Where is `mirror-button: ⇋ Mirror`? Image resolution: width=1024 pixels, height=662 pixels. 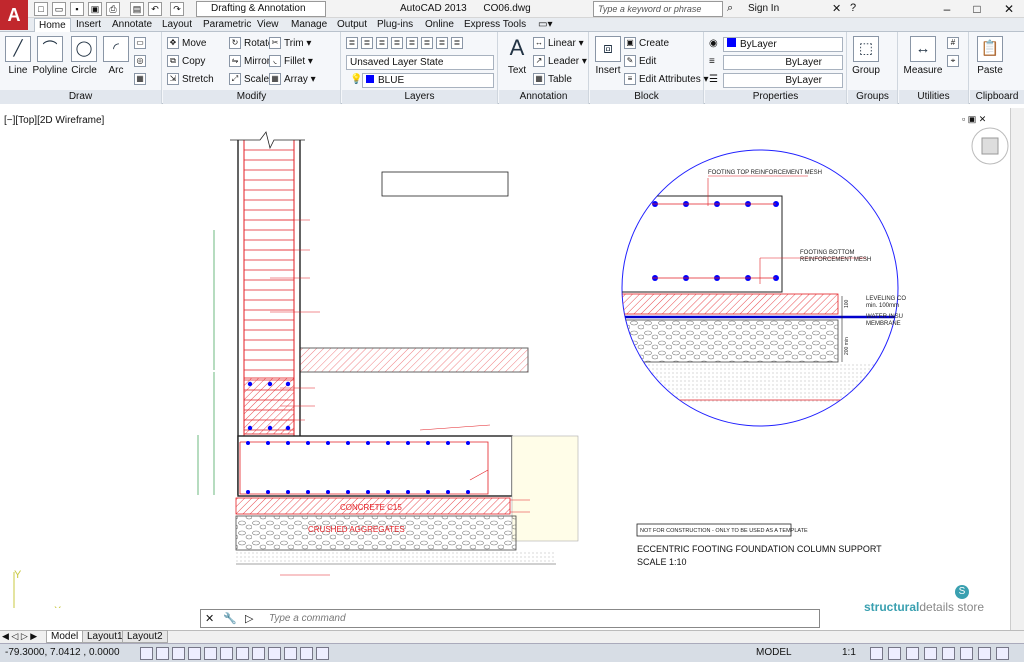 mirror-button: ⇋ Mirror is located at coordinates (249, 62).